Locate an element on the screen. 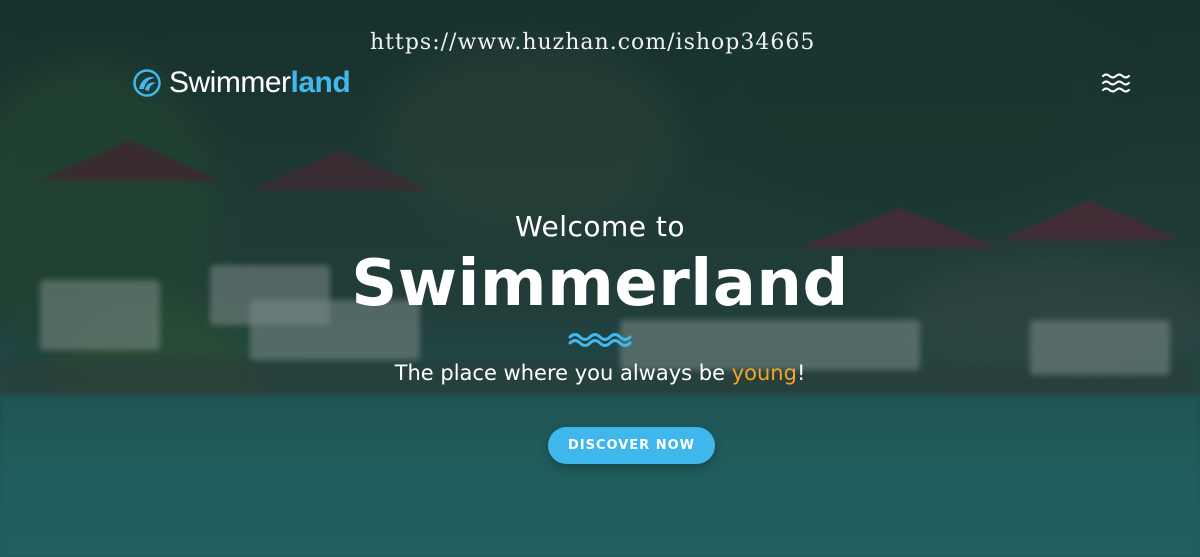  wave-circle-icon is located at coordinates (147, 83).